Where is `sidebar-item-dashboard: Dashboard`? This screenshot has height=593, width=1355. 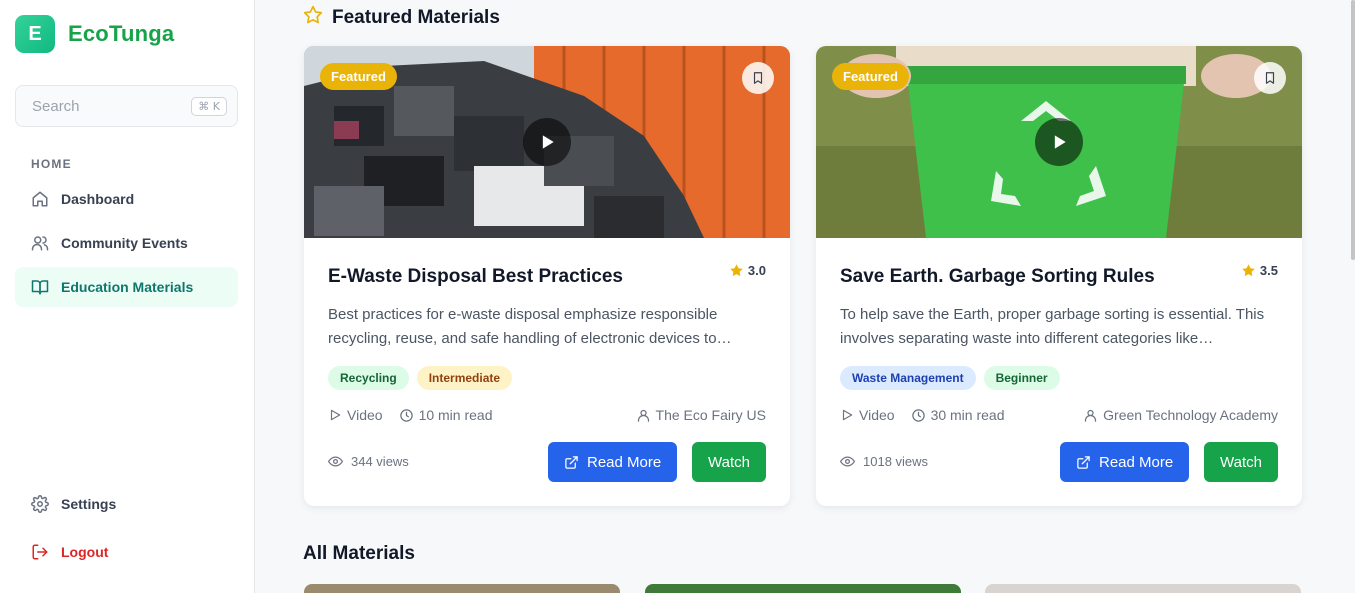
sidebar-item-dashboard: Dashboard is located at coordinates (126, 199).